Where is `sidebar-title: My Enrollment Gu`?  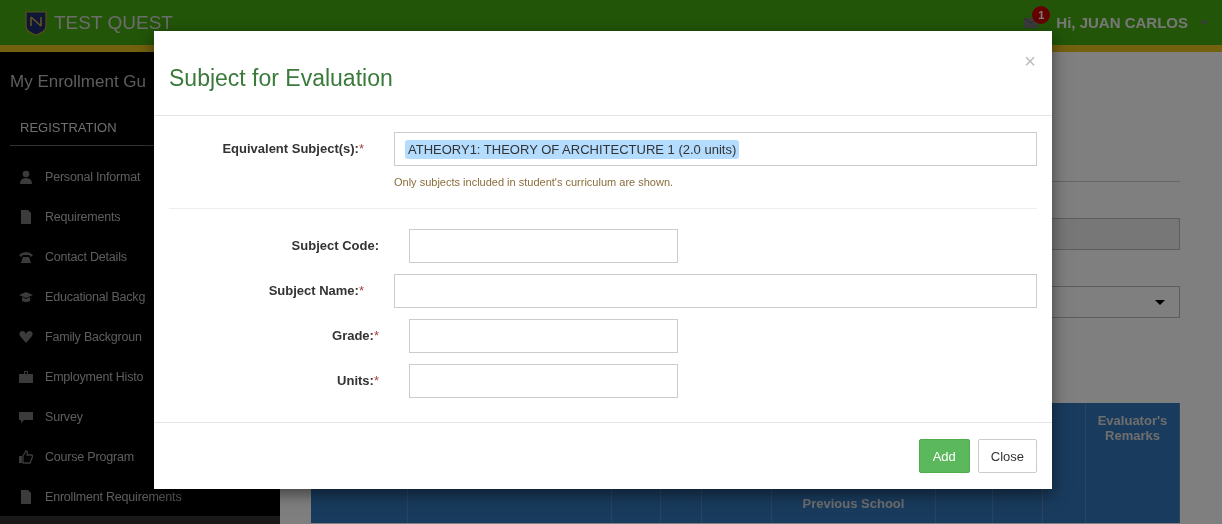
sidebar-title: My Enrollment Gu is located at coordinates (78, 81).